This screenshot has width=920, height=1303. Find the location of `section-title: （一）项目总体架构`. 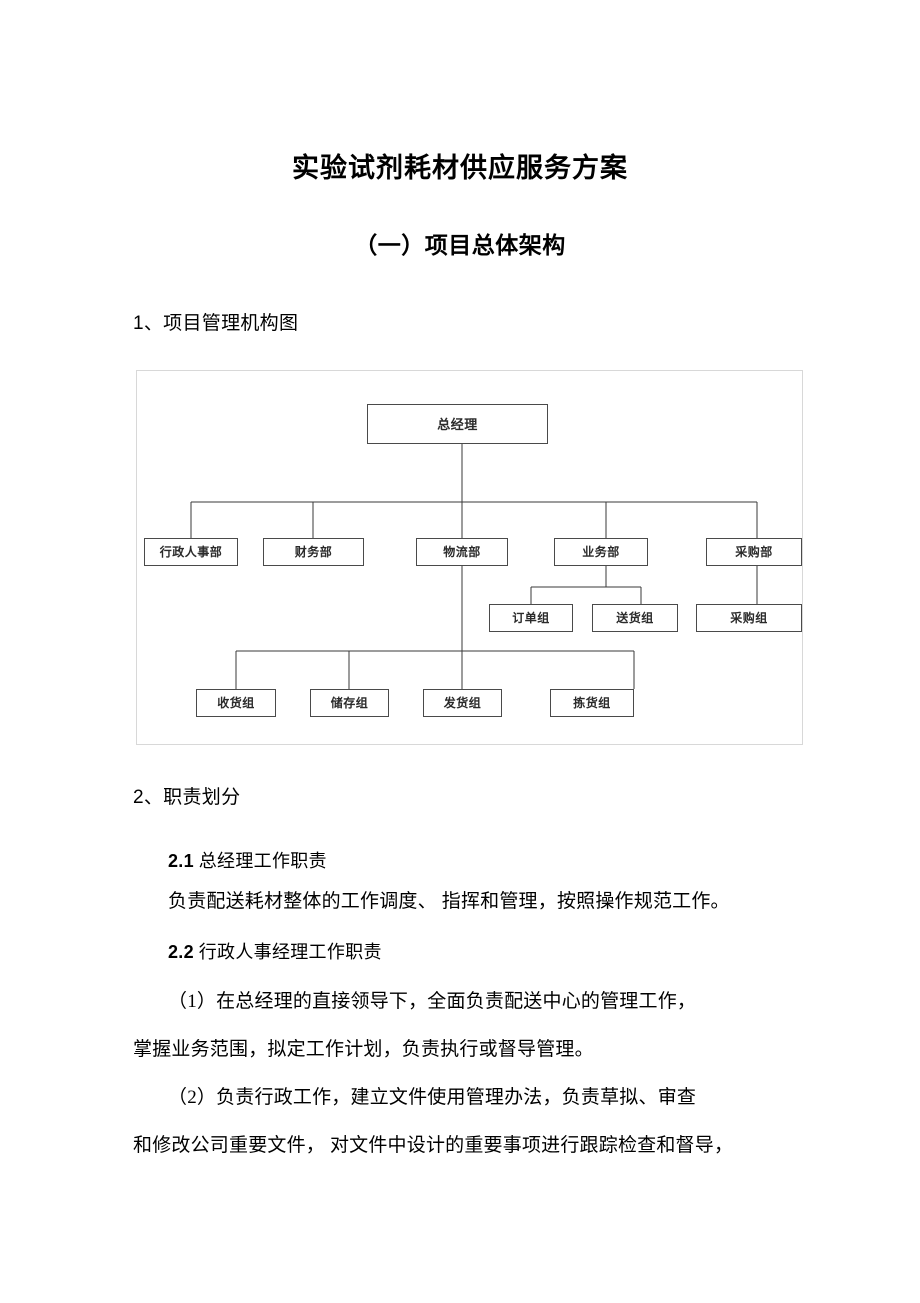

section-title: （一）项目总体架构 is located at coordinates (460, 245).